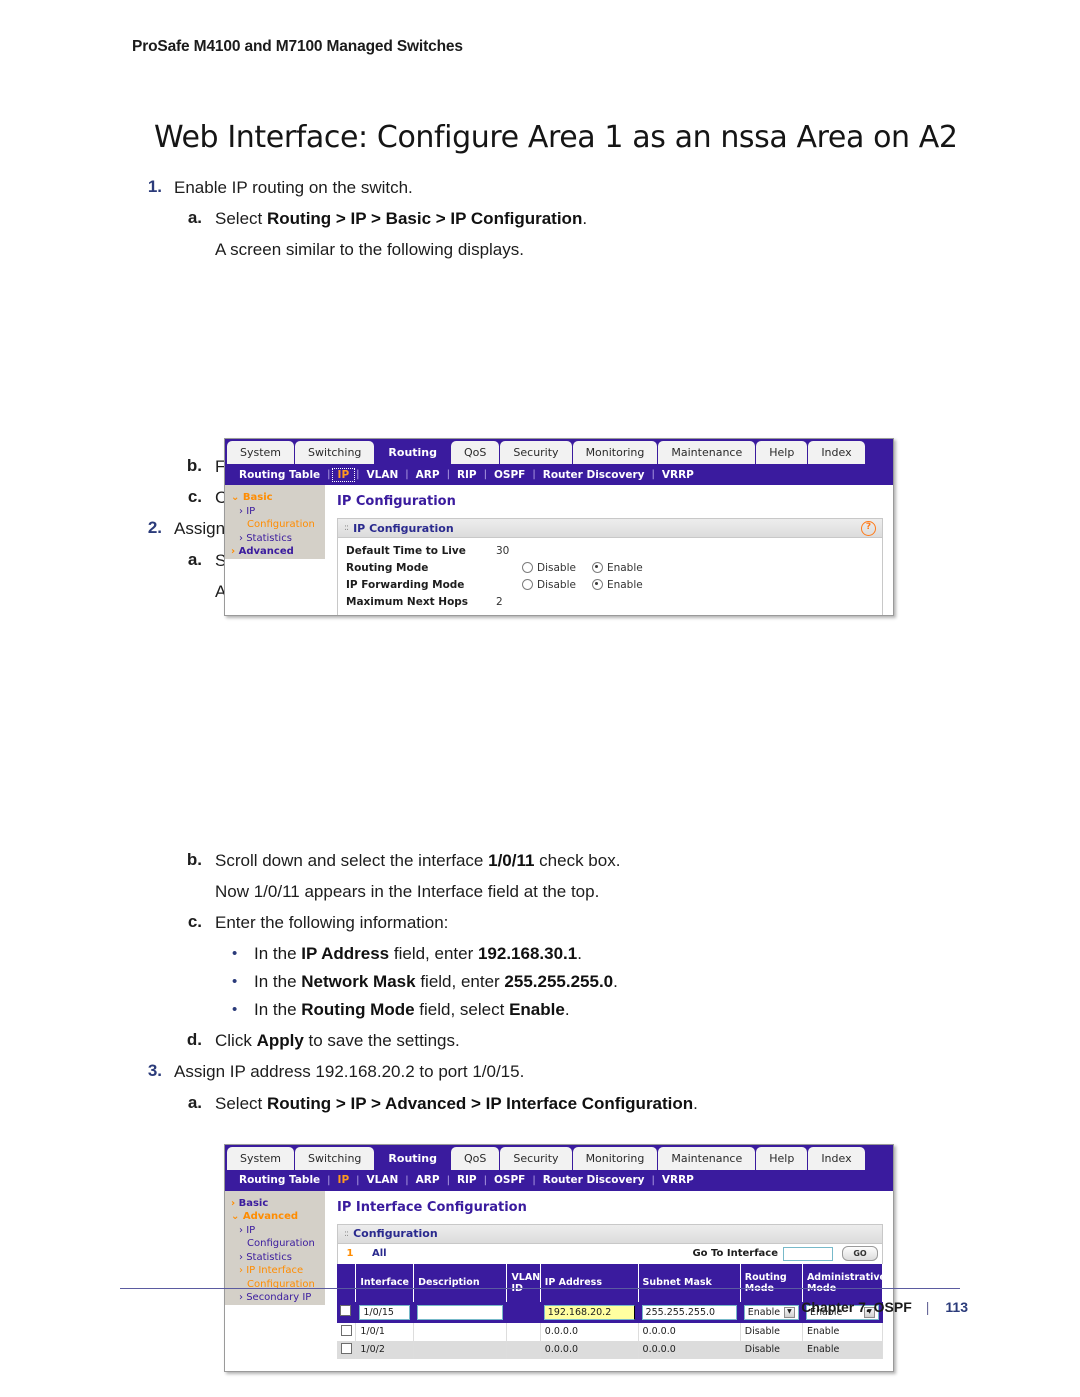  I want to click on field-row-max-next-hops: Maximum Next Hops 2, so click(610, 601).